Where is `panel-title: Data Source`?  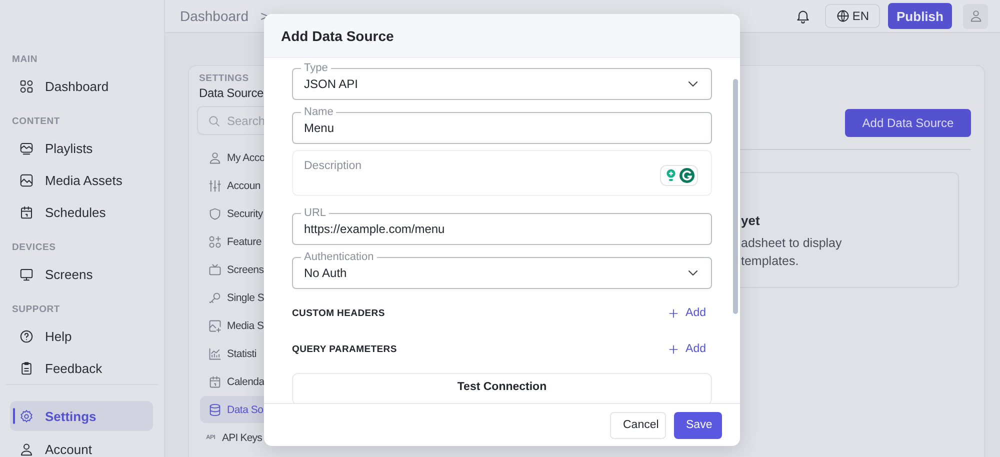 panel-title: Data Source is located at coordinates (231, 93).